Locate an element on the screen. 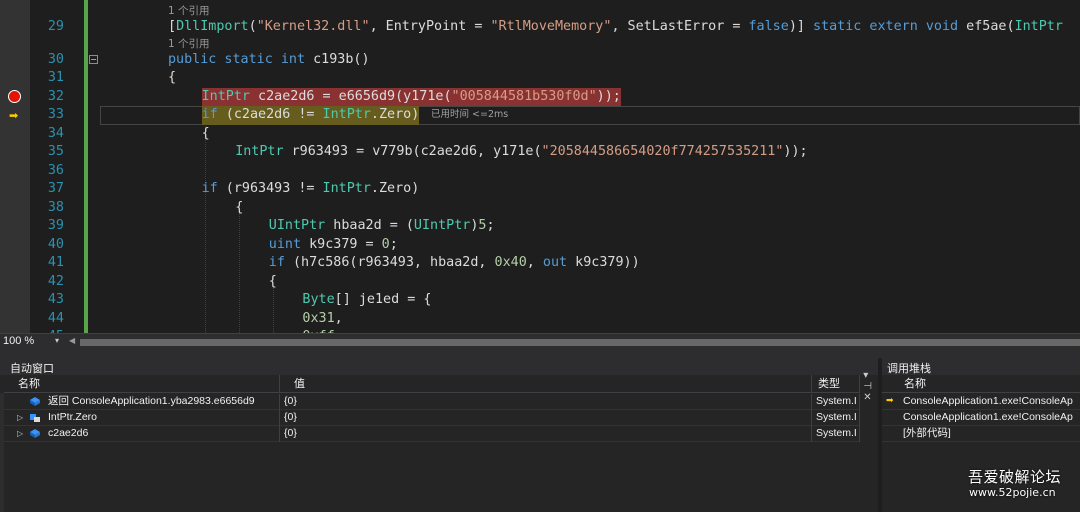 This screenshot has width=1080, height=512. code-line: 31 { is located at coordinates (540, 78).